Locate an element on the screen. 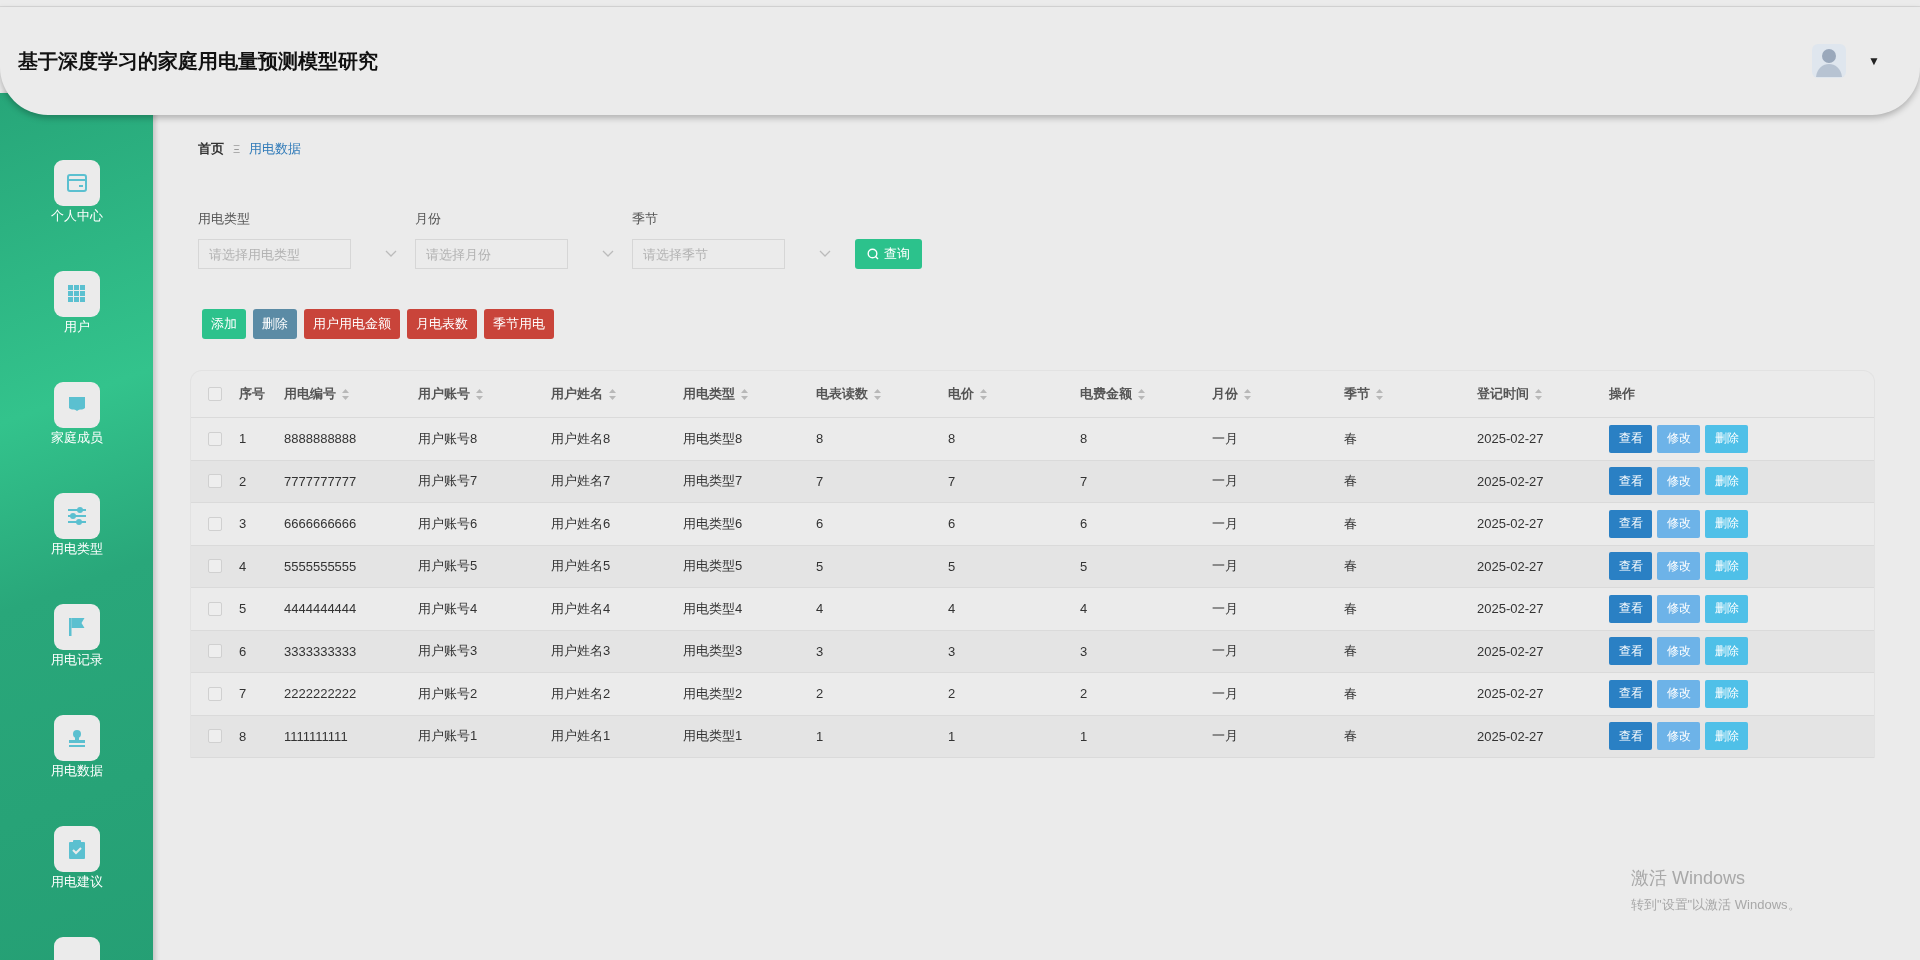 The height and width of the screenshot is (960, 1920). action-button: 添加 is located at coordinates (224, 324).